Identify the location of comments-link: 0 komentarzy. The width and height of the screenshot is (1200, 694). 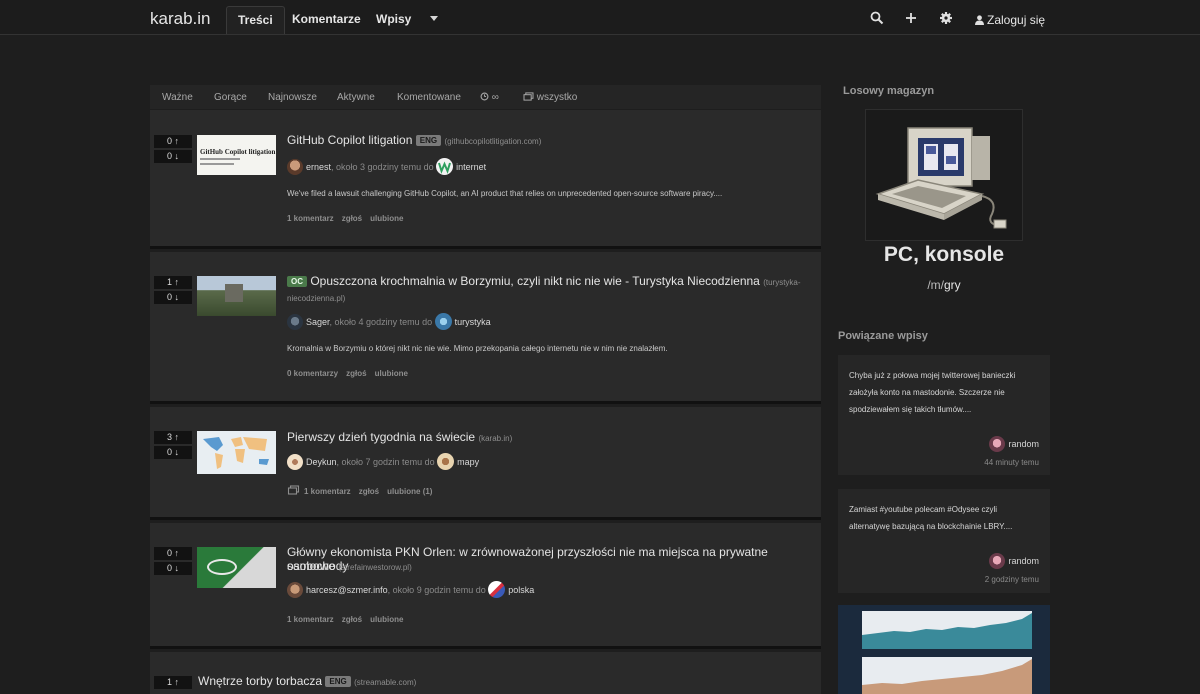
(312, 373).